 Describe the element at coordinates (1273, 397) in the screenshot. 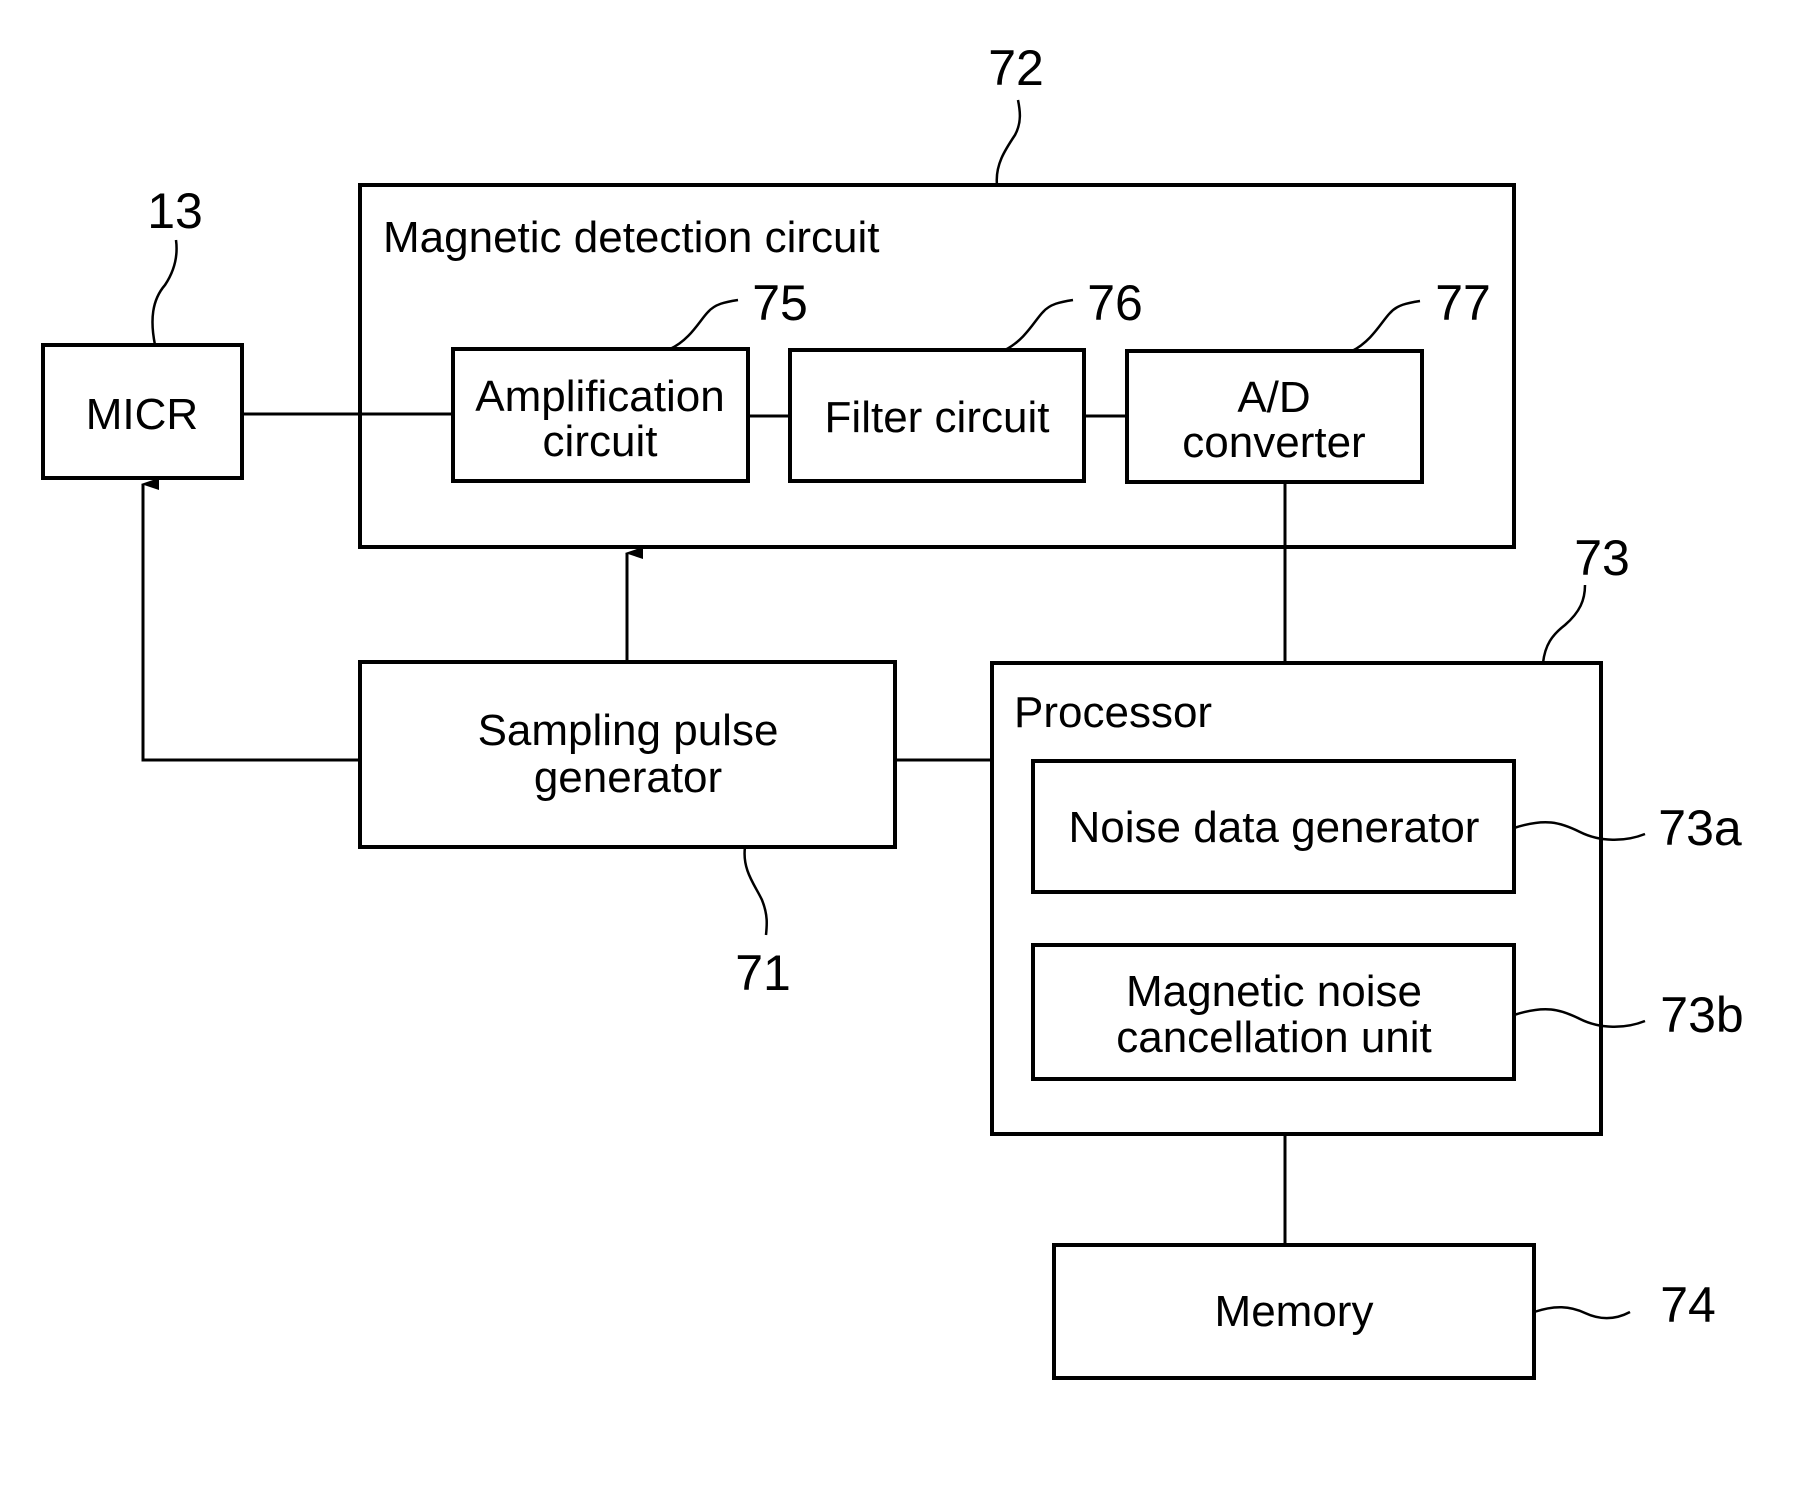

I see `ad-converter-label-line1: A/D` at that location.